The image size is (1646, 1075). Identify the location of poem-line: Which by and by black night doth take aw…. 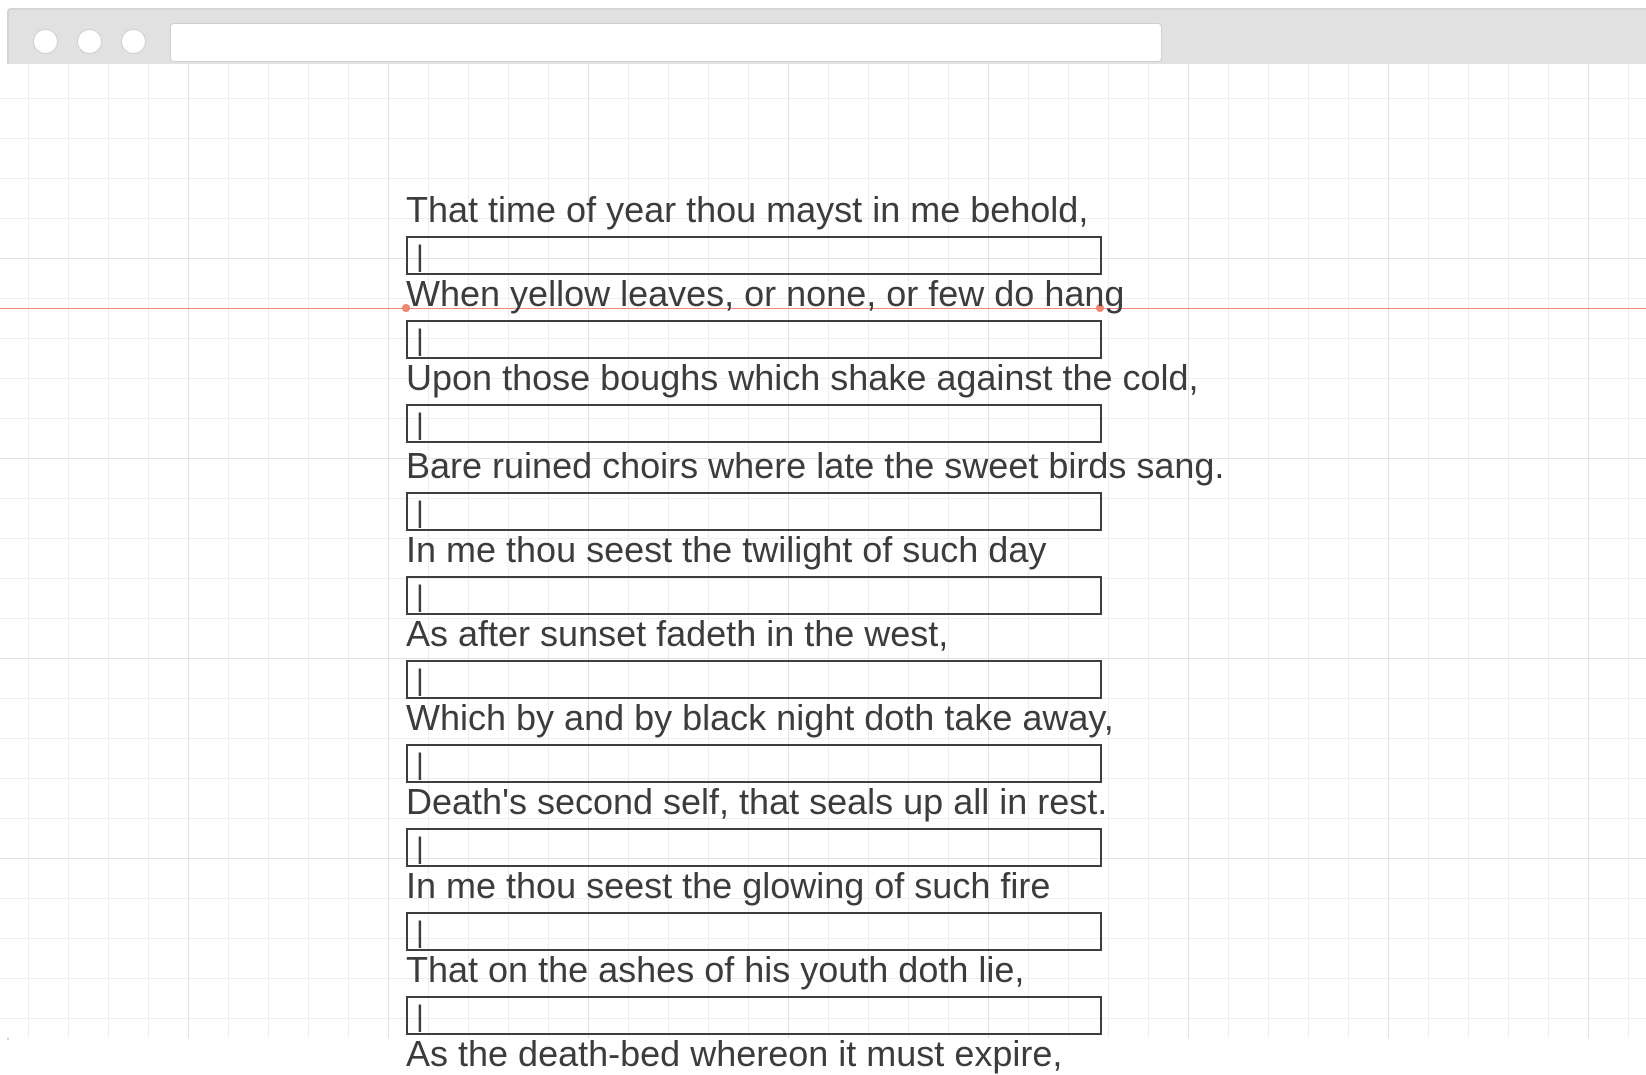
(760, 717).